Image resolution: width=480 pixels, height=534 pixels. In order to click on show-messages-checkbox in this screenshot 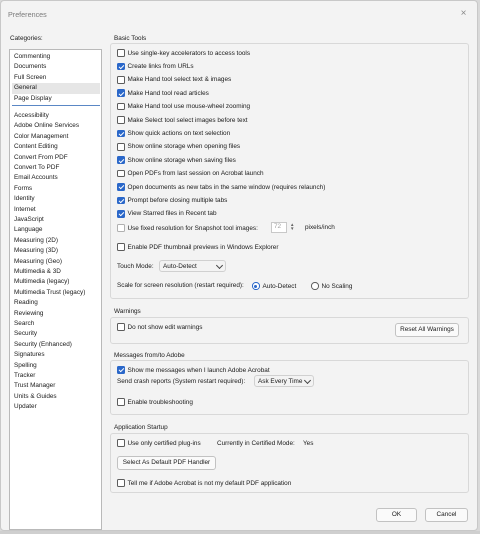, I will do `click(121, 370)`.